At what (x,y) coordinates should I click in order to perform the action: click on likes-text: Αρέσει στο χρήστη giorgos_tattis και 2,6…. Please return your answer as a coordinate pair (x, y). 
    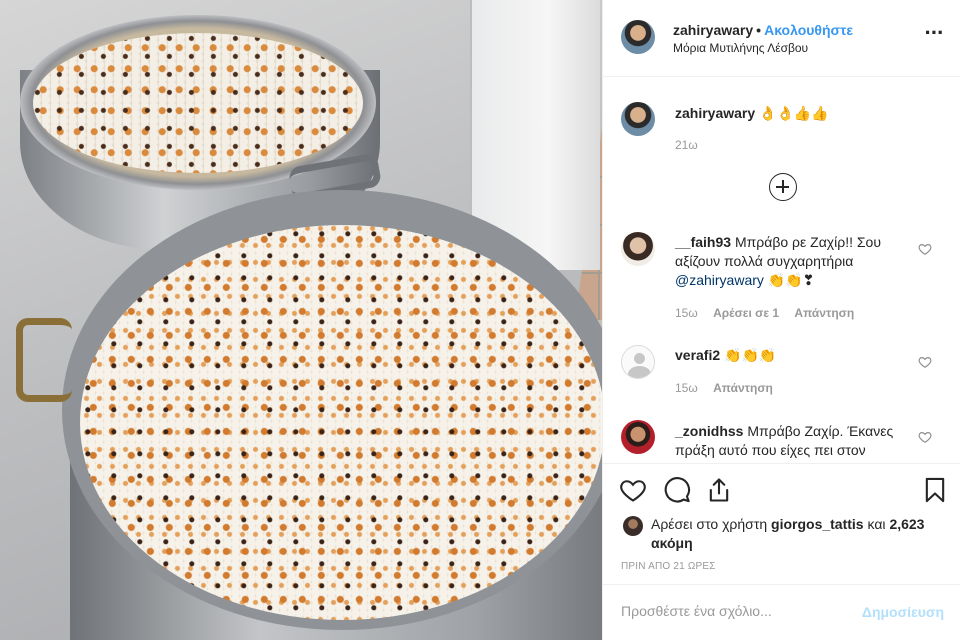
    Looking at the image, I should click on (796, 534).